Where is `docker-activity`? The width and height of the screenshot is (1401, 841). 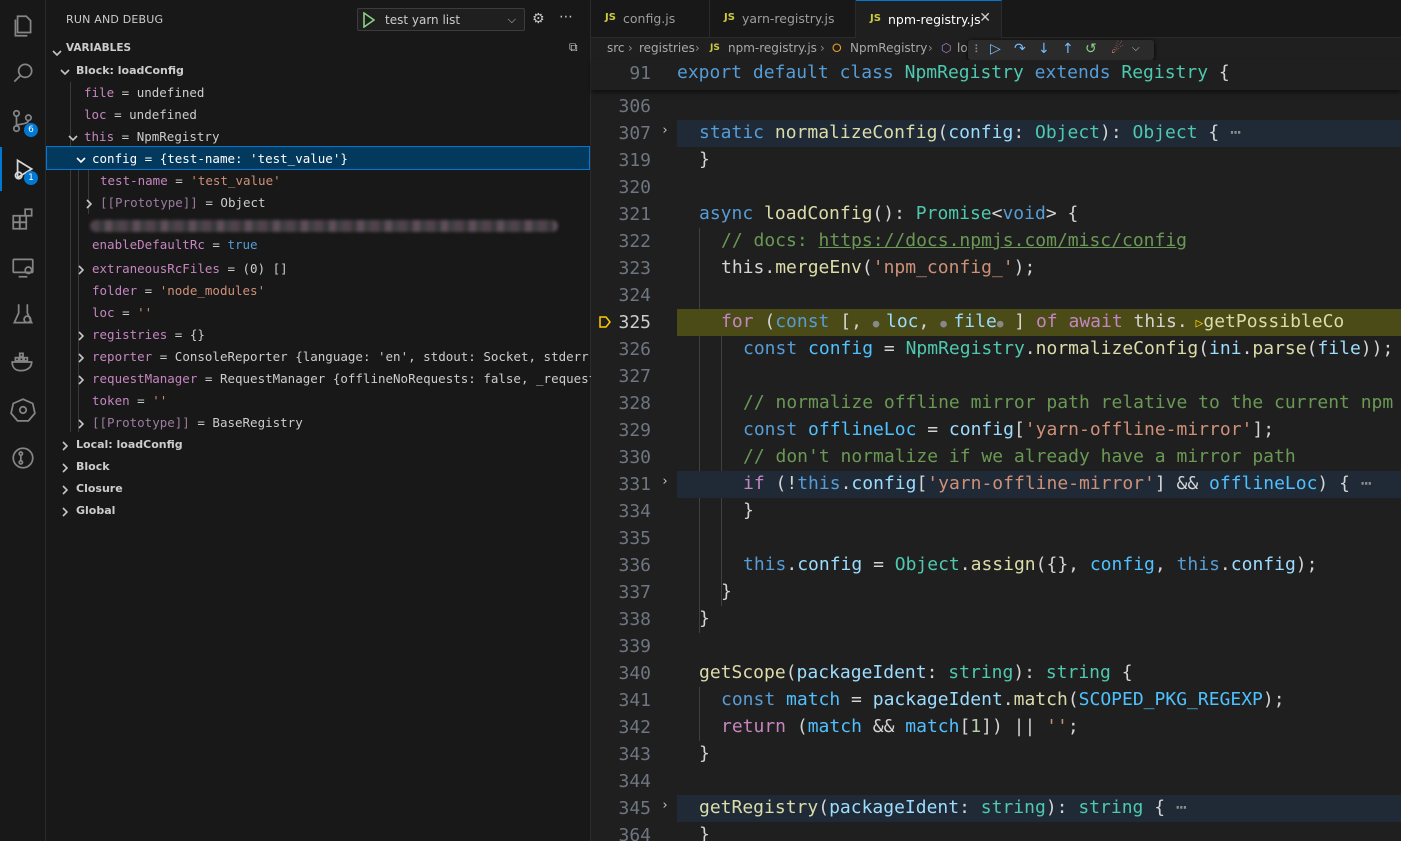
docker-activity is located at coordinates (23, 362).